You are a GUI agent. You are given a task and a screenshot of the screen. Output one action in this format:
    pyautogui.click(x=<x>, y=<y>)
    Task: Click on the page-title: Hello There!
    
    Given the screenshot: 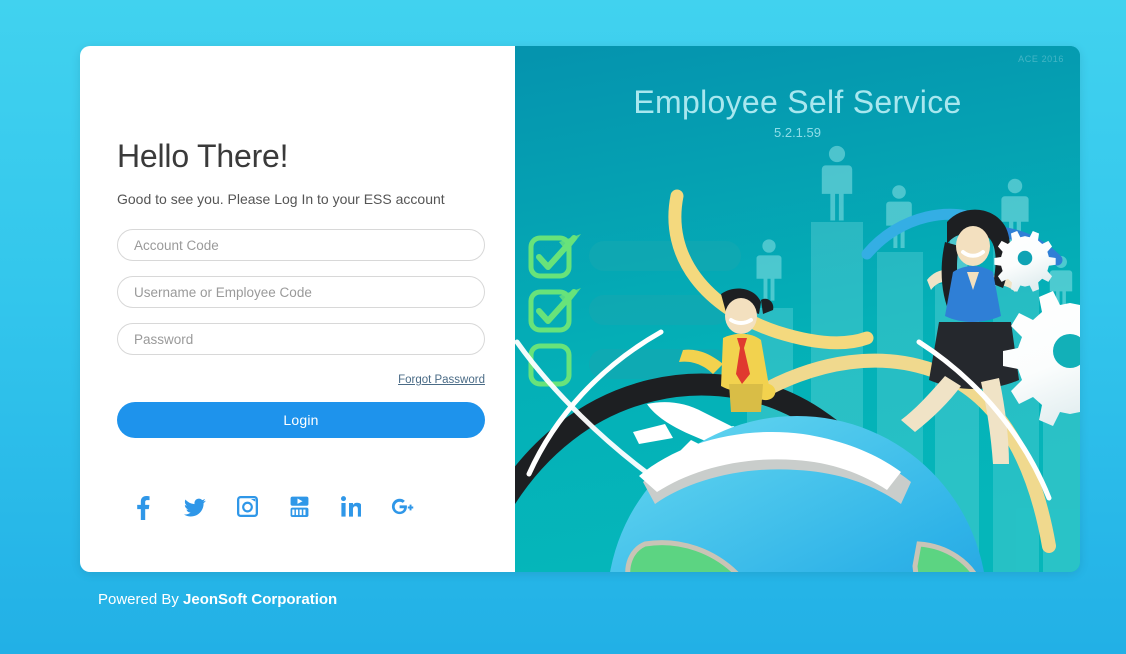 What is the action you would take?
    pyautogui.click(x=203, y=156)
    